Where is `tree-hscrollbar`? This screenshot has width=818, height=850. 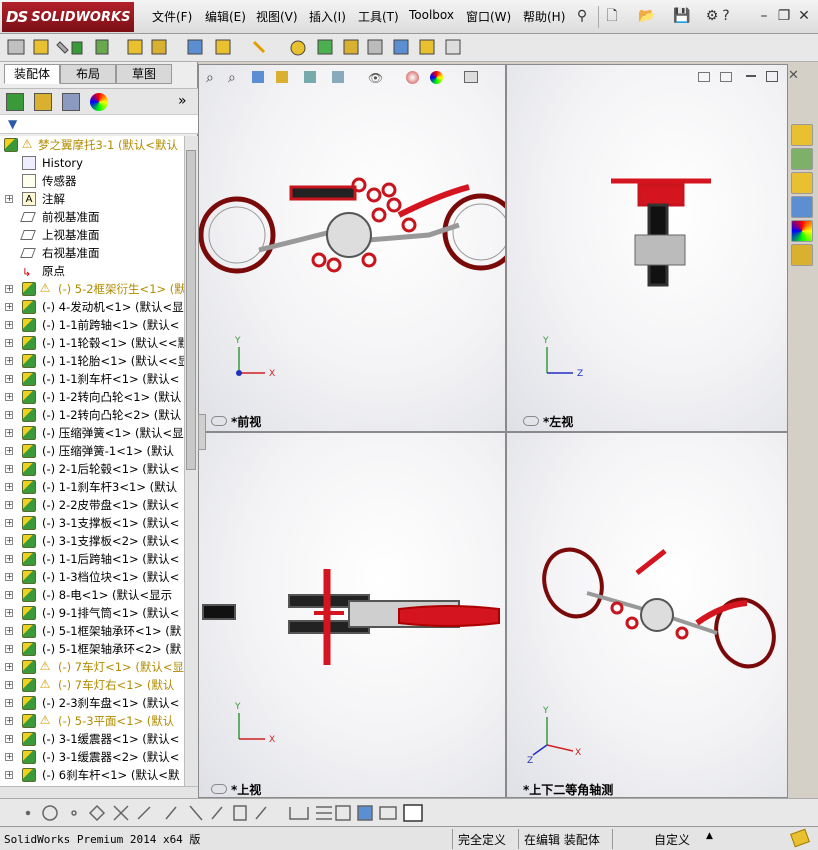
tree-hscrollbar is located at coordinates (99, 792).